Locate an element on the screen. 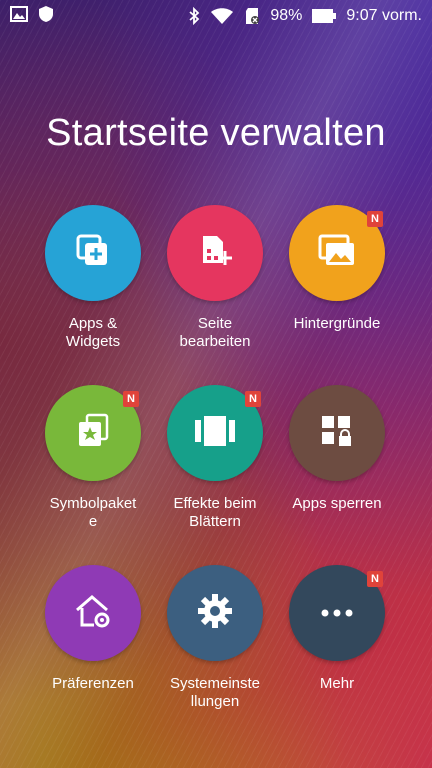  scroll-effects-icon is located at coordinates (215, 433).